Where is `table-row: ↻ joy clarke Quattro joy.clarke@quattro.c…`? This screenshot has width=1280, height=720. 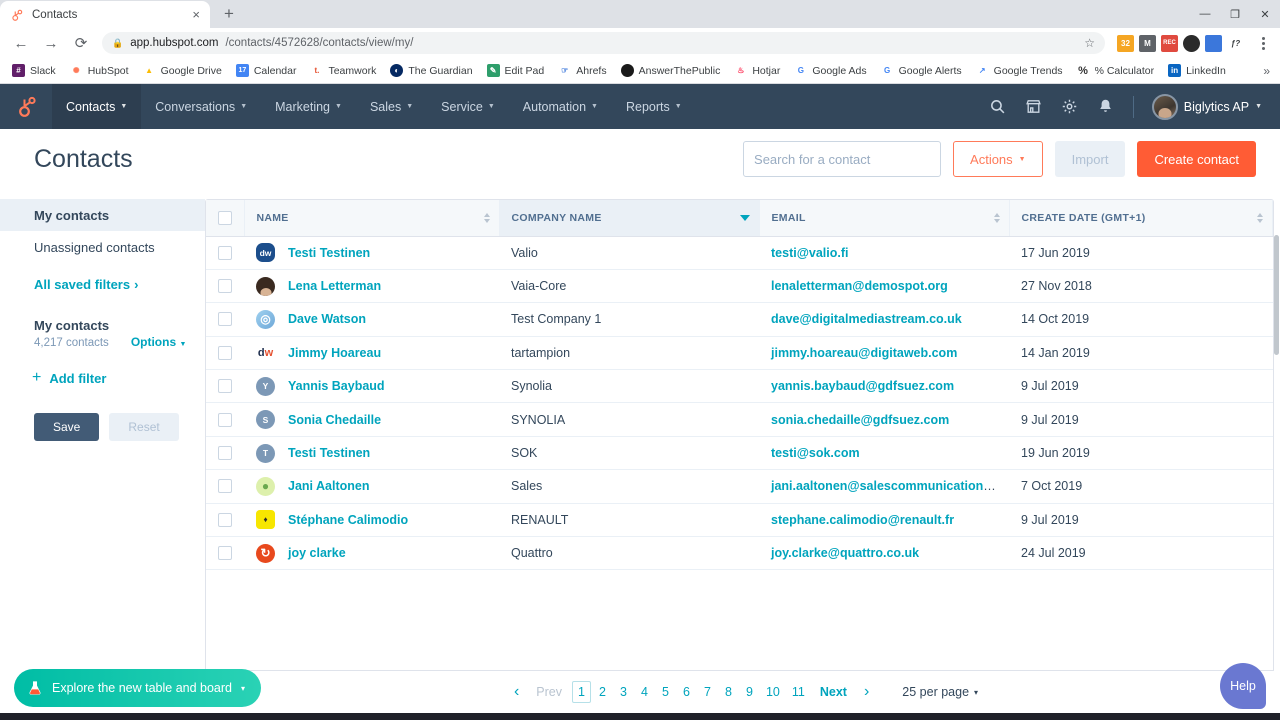
table-row: ↻ joy clarke Quattro joy.clarke@quattro.c… is located at coordinates (739, 553).